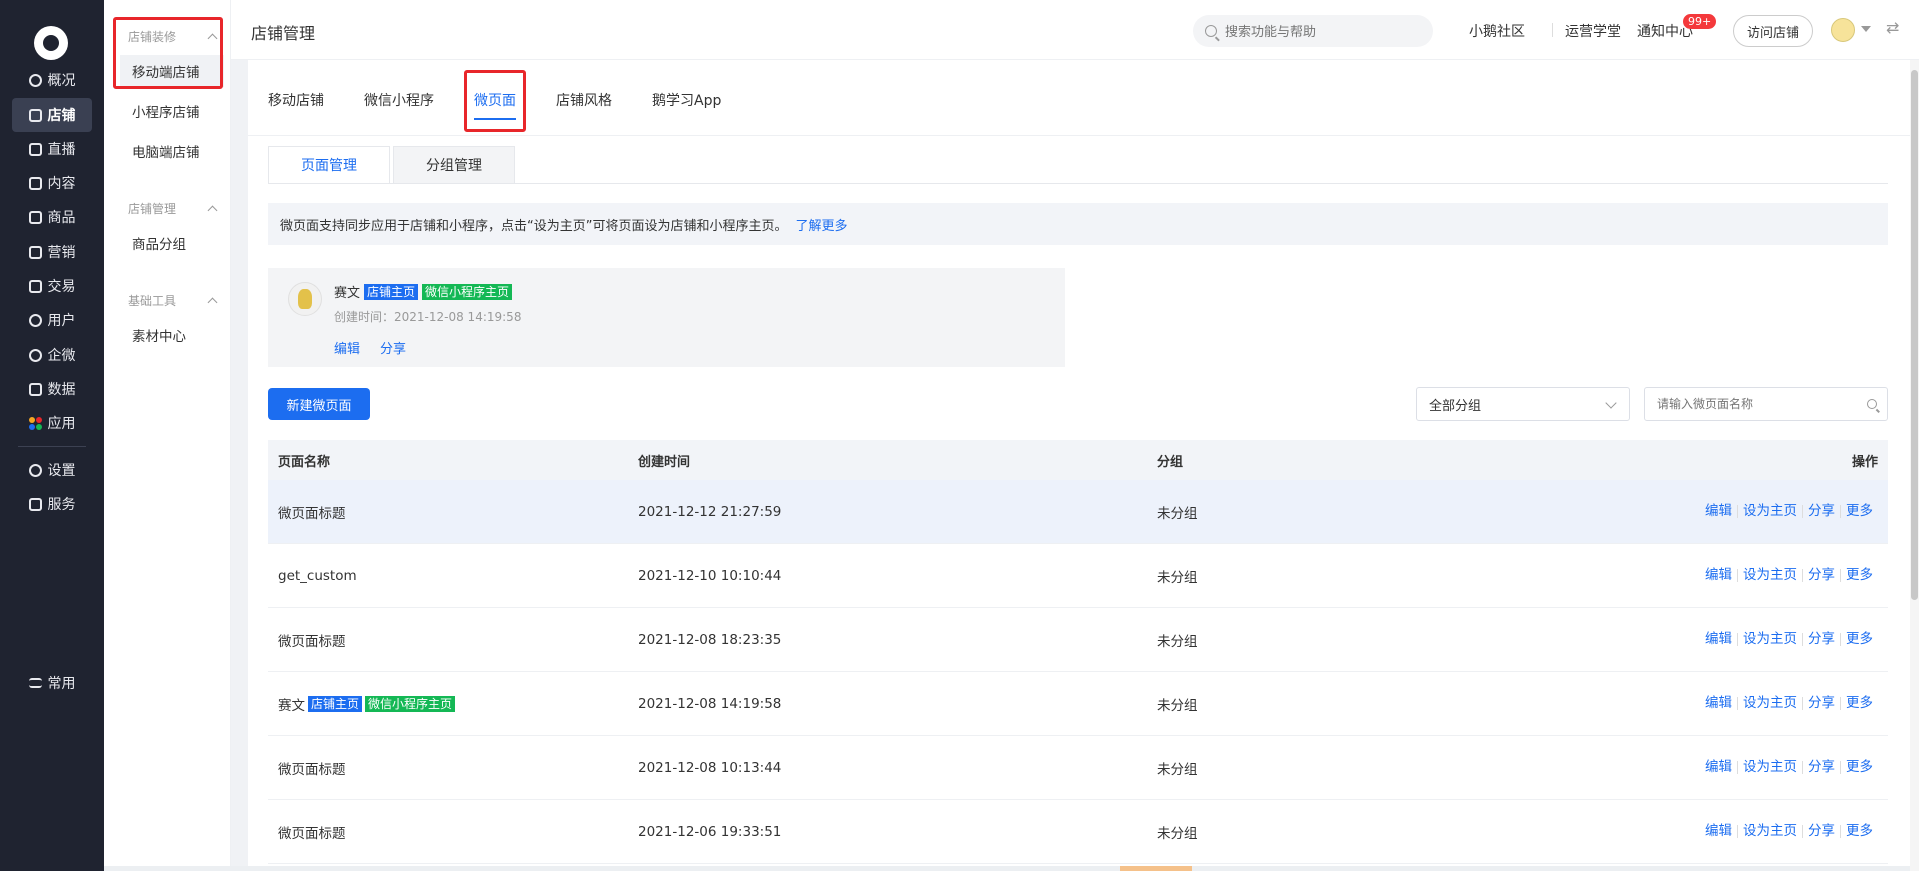 The image size is (1919, 871). What do you see at coordinates (1078, 183) in the screenshot?
I see `divider` at bounding box center [1078, 183].